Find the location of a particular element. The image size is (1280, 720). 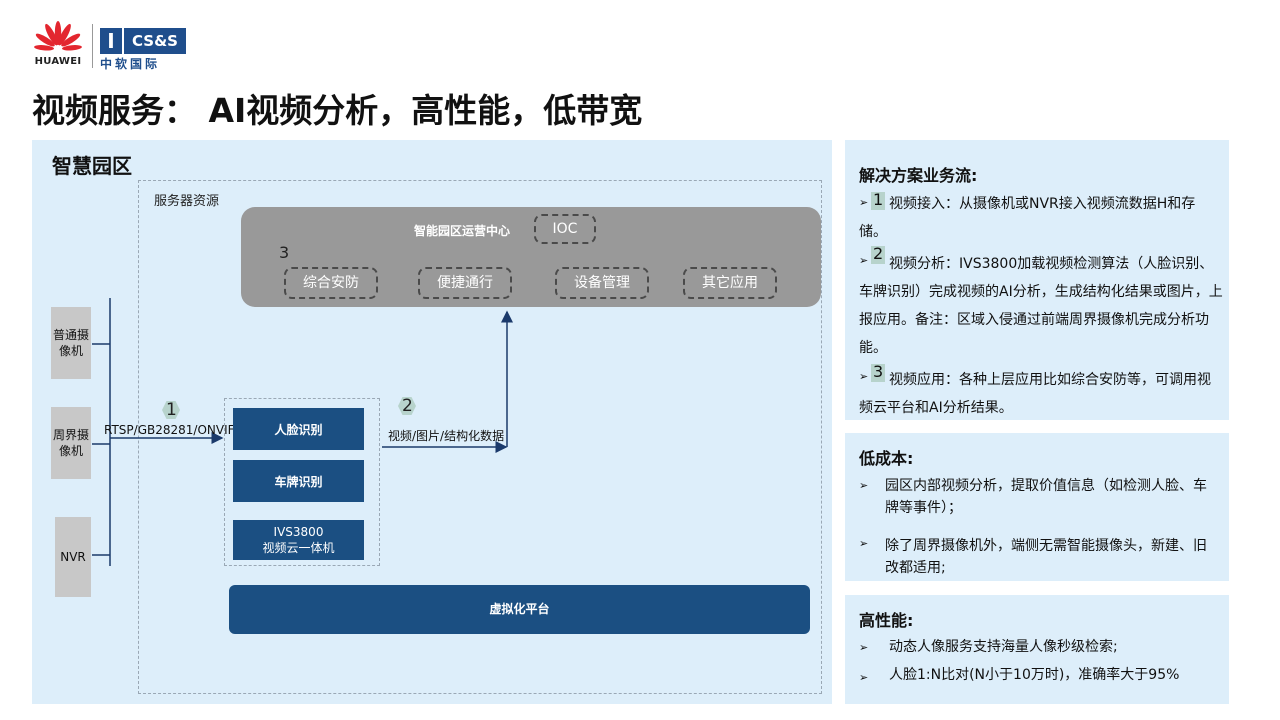

flow-step-1-text: 视频接入：从摄像机或NVR接入视频流数据H和存储。 is located at coordinates (1027, 218).